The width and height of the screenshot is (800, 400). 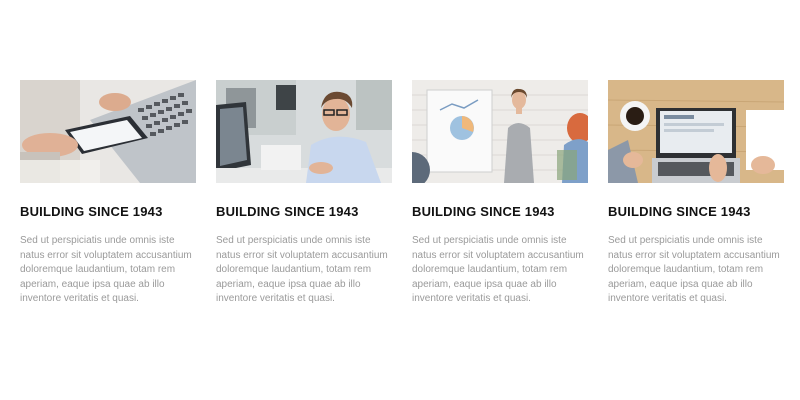 I want to click on feature-image-tablet-laptop, so click(x=108, y=131).